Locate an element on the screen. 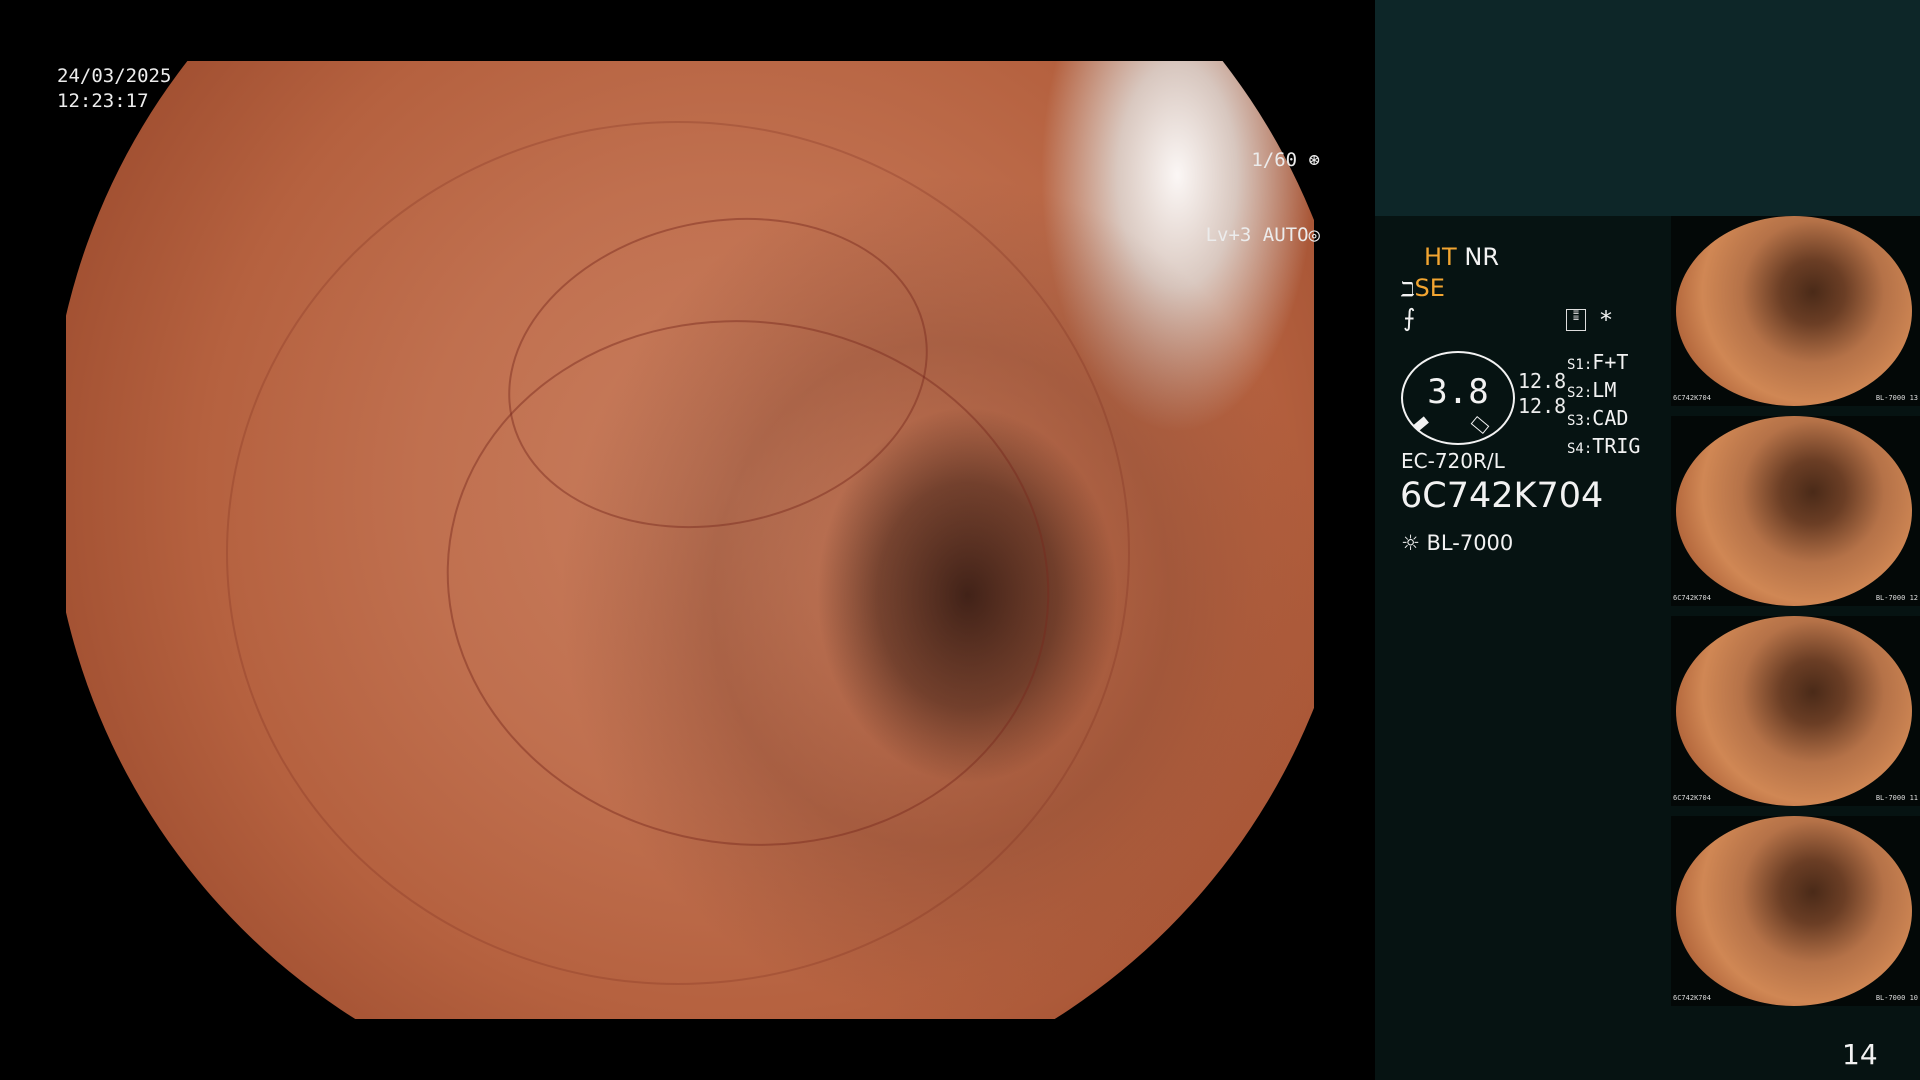  mode-ht: HT is located at coordinates (1440, 257).